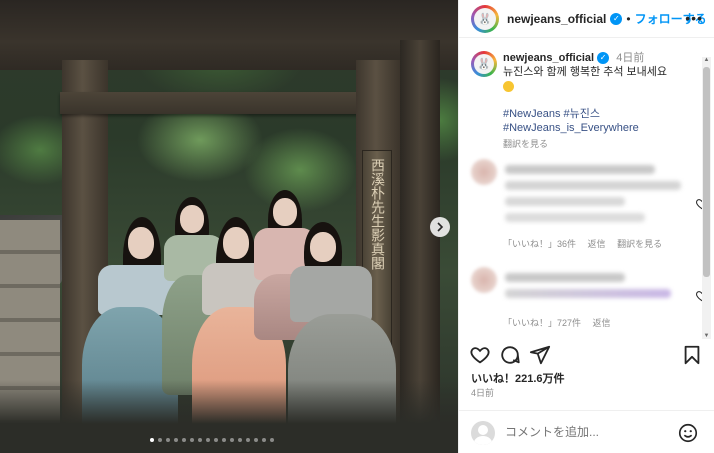  I want to click on comment-input, so click(580, 432).